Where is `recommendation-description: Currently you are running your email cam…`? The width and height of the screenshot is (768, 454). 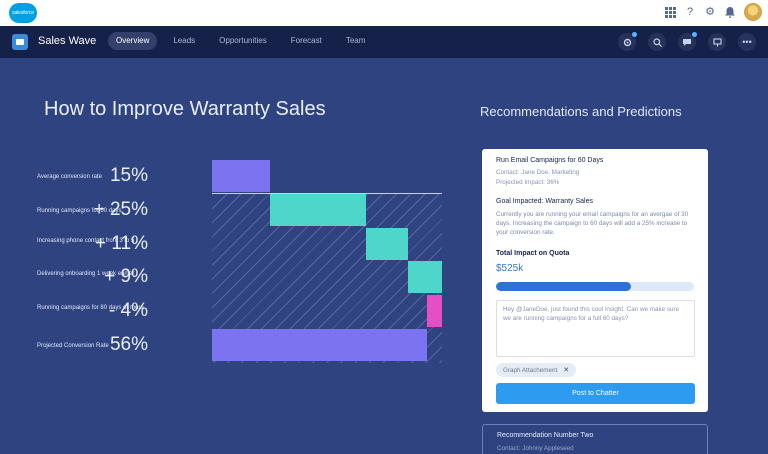
recommendation-description: Currently you are running your email cam… is located at coordinates (592, 223).